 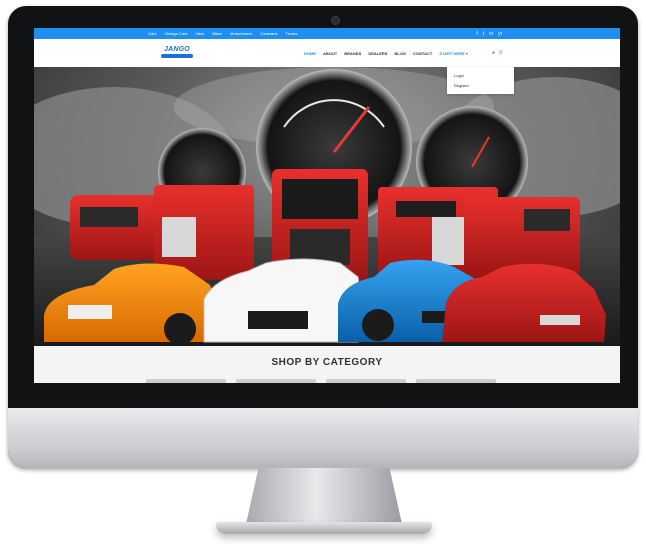 What do you see at coordinates (352, 53) in the screenshot?
I see `nav-brands: BRANDS` at bounding box center [352, 53].